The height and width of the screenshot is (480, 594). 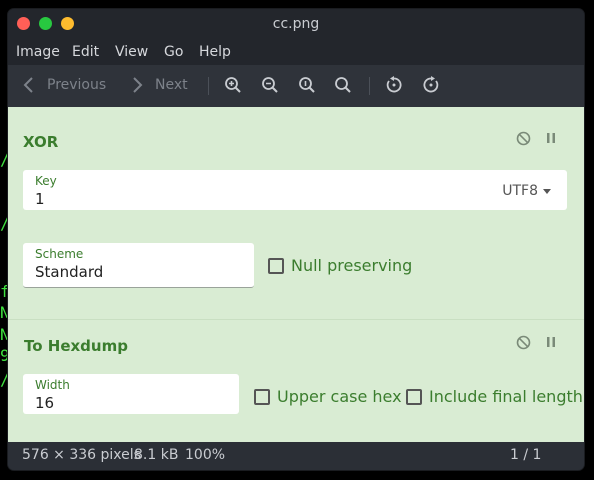 I want to click on xor-title: XOR, so click(x=41, y=142).